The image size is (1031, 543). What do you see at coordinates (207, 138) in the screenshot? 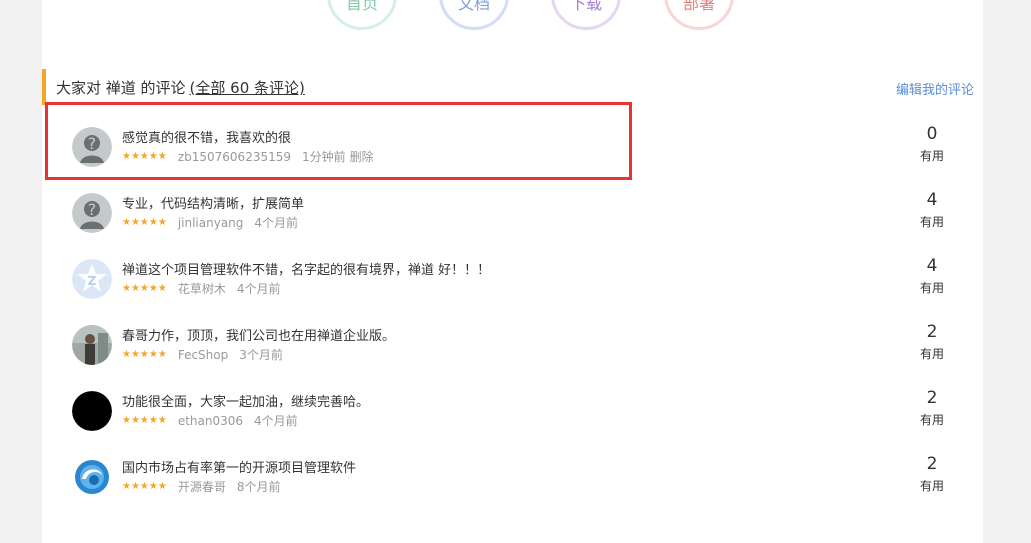
I see `review-text: 感觉真的很不错，我喜欢的很` at bounding box center [207, 138].